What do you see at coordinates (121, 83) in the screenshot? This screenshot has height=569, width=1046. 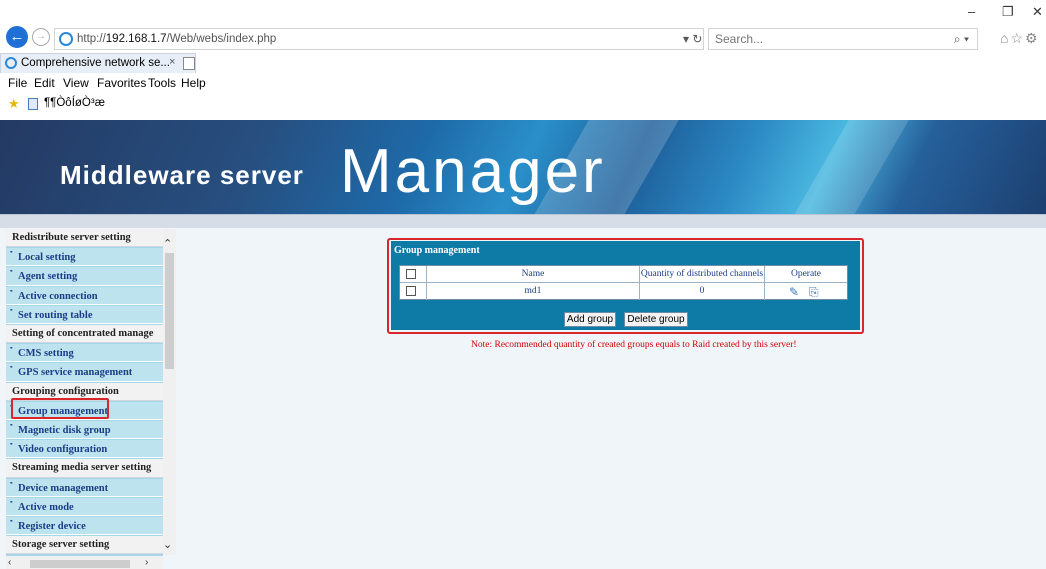 I see `menu-favorites: Favorites` at bounding box center [121, 83].